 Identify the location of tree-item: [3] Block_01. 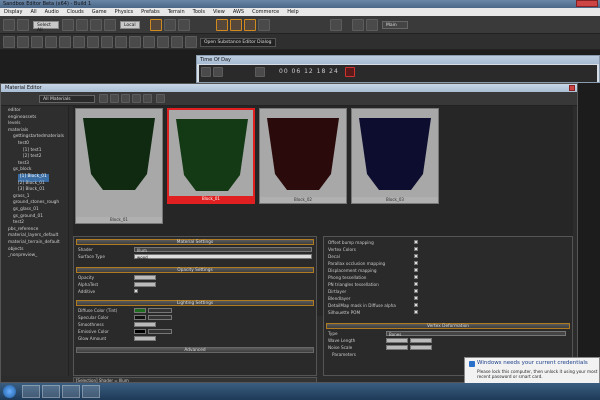
(31, 189).